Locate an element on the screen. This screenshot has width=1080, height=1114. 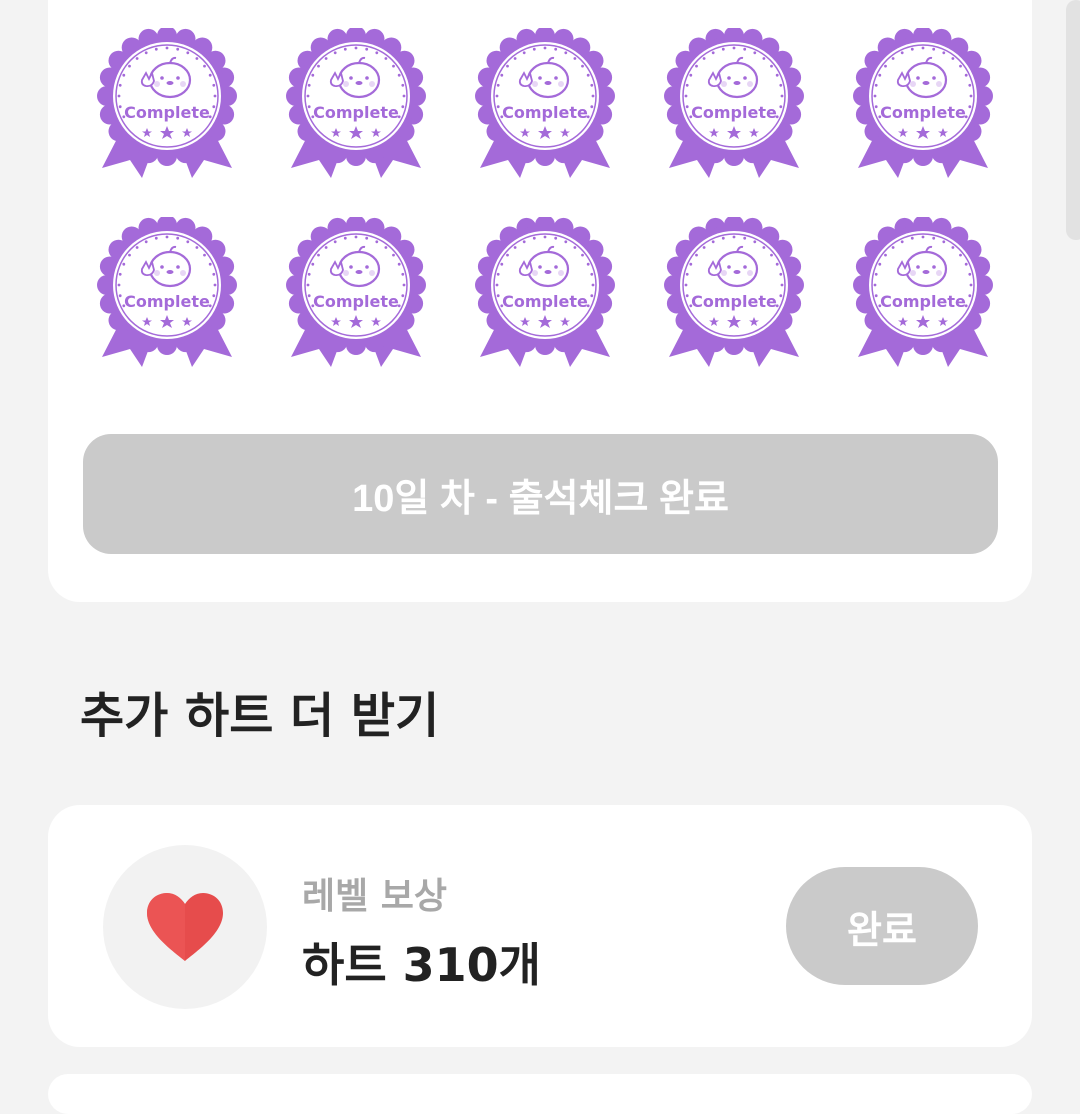
reward-category-label: 레벨 보상 is located at coordinates (375, 896).